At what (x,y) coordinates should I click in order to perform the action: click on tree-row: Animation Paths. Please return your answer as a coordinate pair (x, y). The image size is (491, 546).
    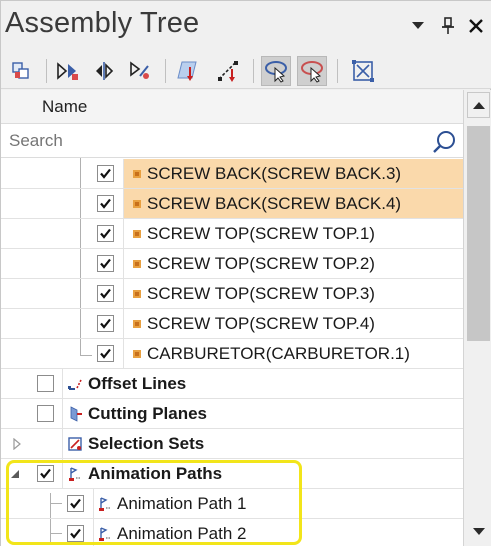
    Looking at the image, I should click on (232, 474).